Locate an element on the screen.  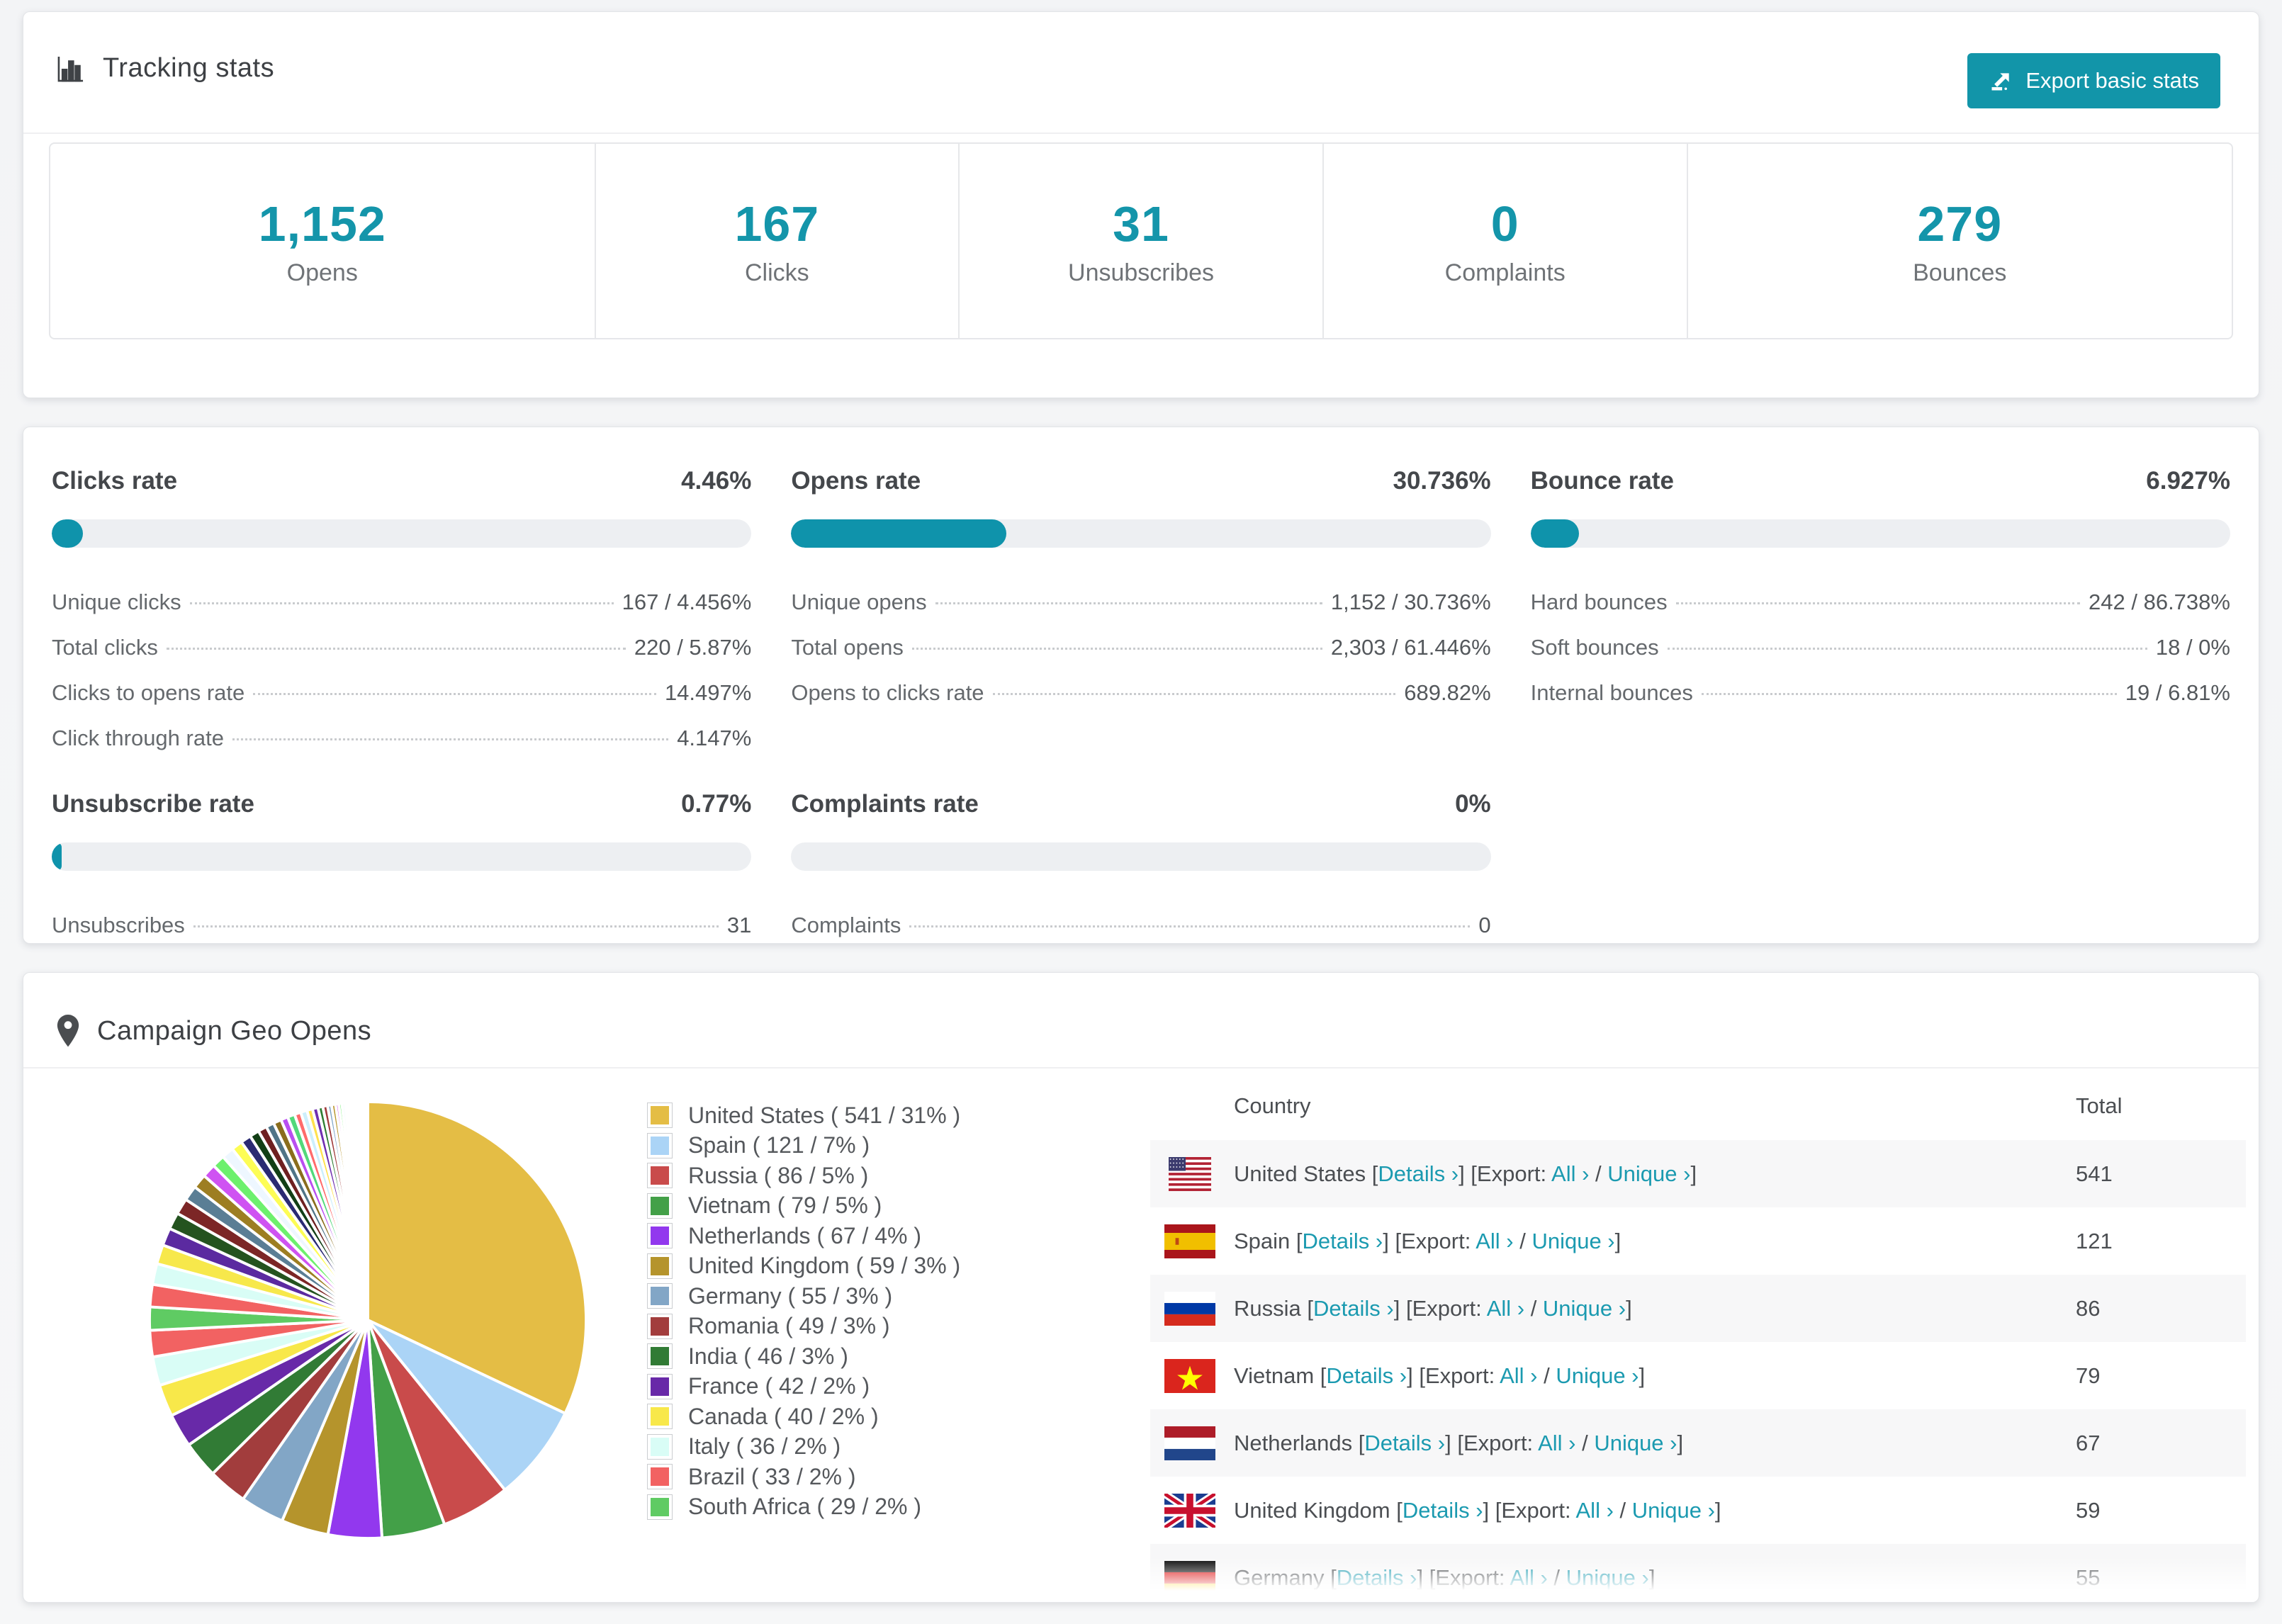
flag-ru is located at coordinates (1189, 1308).